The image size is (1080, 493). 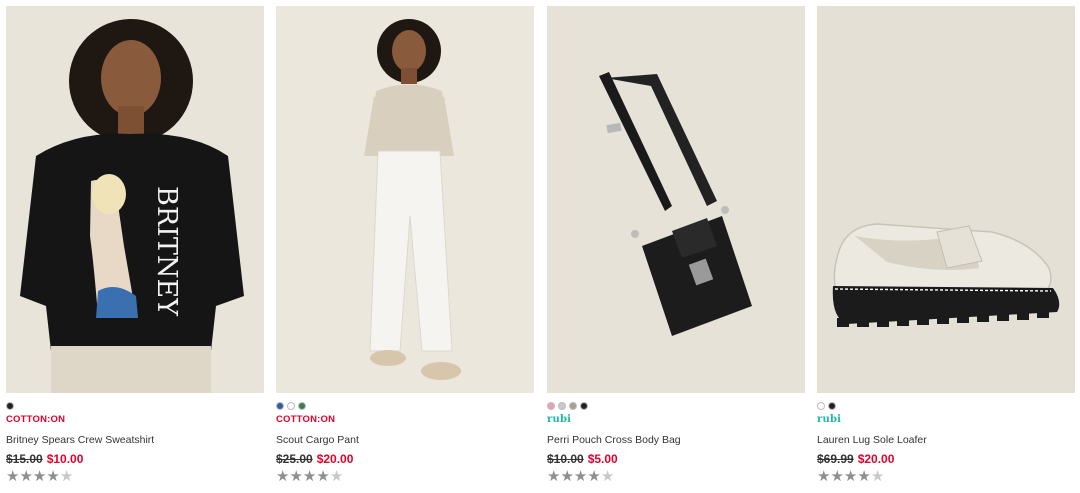 What do you see at coordinates (565, 459) in the screenshot?
I see `was-price: $10.00` at bounding box center [565, 459].